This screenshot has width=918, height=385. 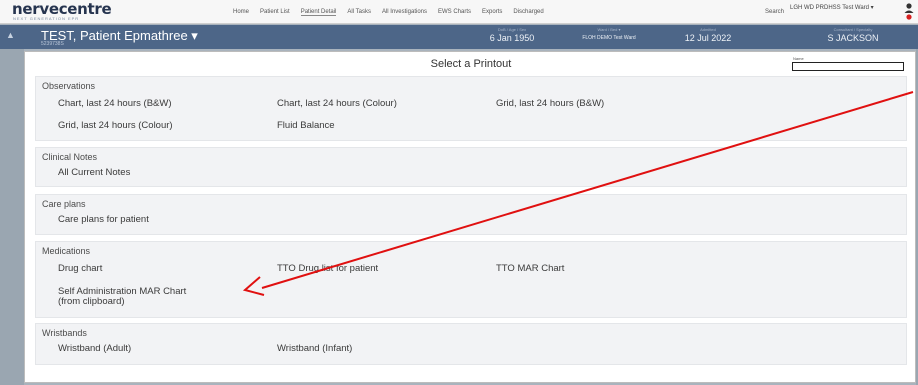 What do you see at coordinates (64, 333) in the screenshot?
I see `section-title: Wristbands` at bounding box center [64, 333].